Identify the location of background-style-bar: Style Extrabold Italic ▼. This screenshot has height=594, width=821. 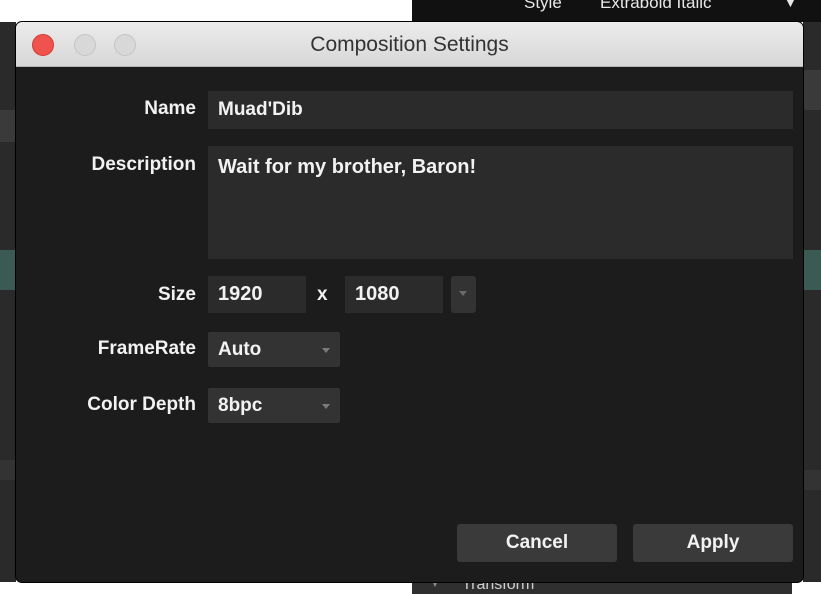
(616, 11).